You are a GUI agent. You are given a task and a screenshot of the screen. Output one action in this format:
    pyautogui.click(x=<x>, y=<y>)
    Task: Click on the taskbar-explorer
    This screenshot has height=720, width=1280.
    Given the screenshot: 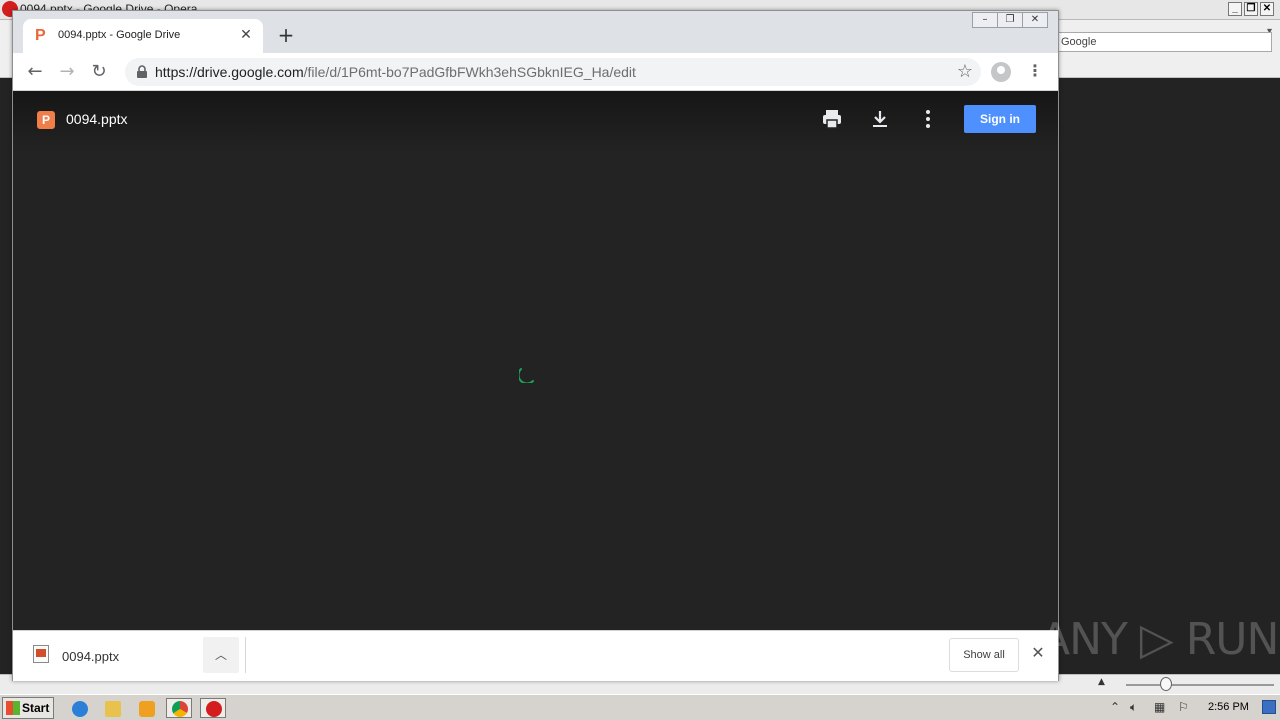 What is the action you would take?
    pyautogui.click(x=112, y=708)
    